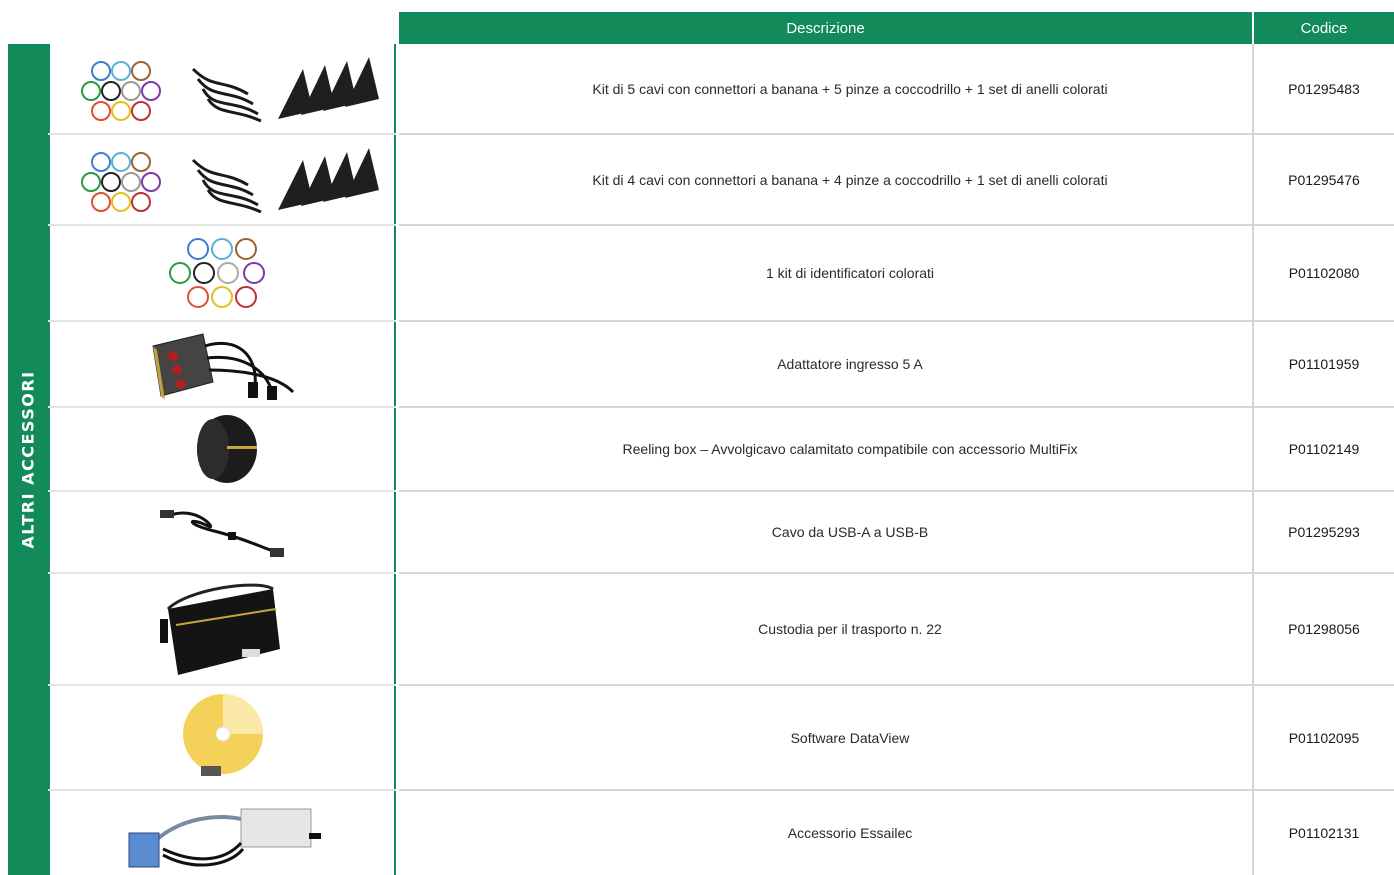 The width and height of the screenshot is (1394, 875). I want to click on header-description: Descrizione, so click(825, 28).